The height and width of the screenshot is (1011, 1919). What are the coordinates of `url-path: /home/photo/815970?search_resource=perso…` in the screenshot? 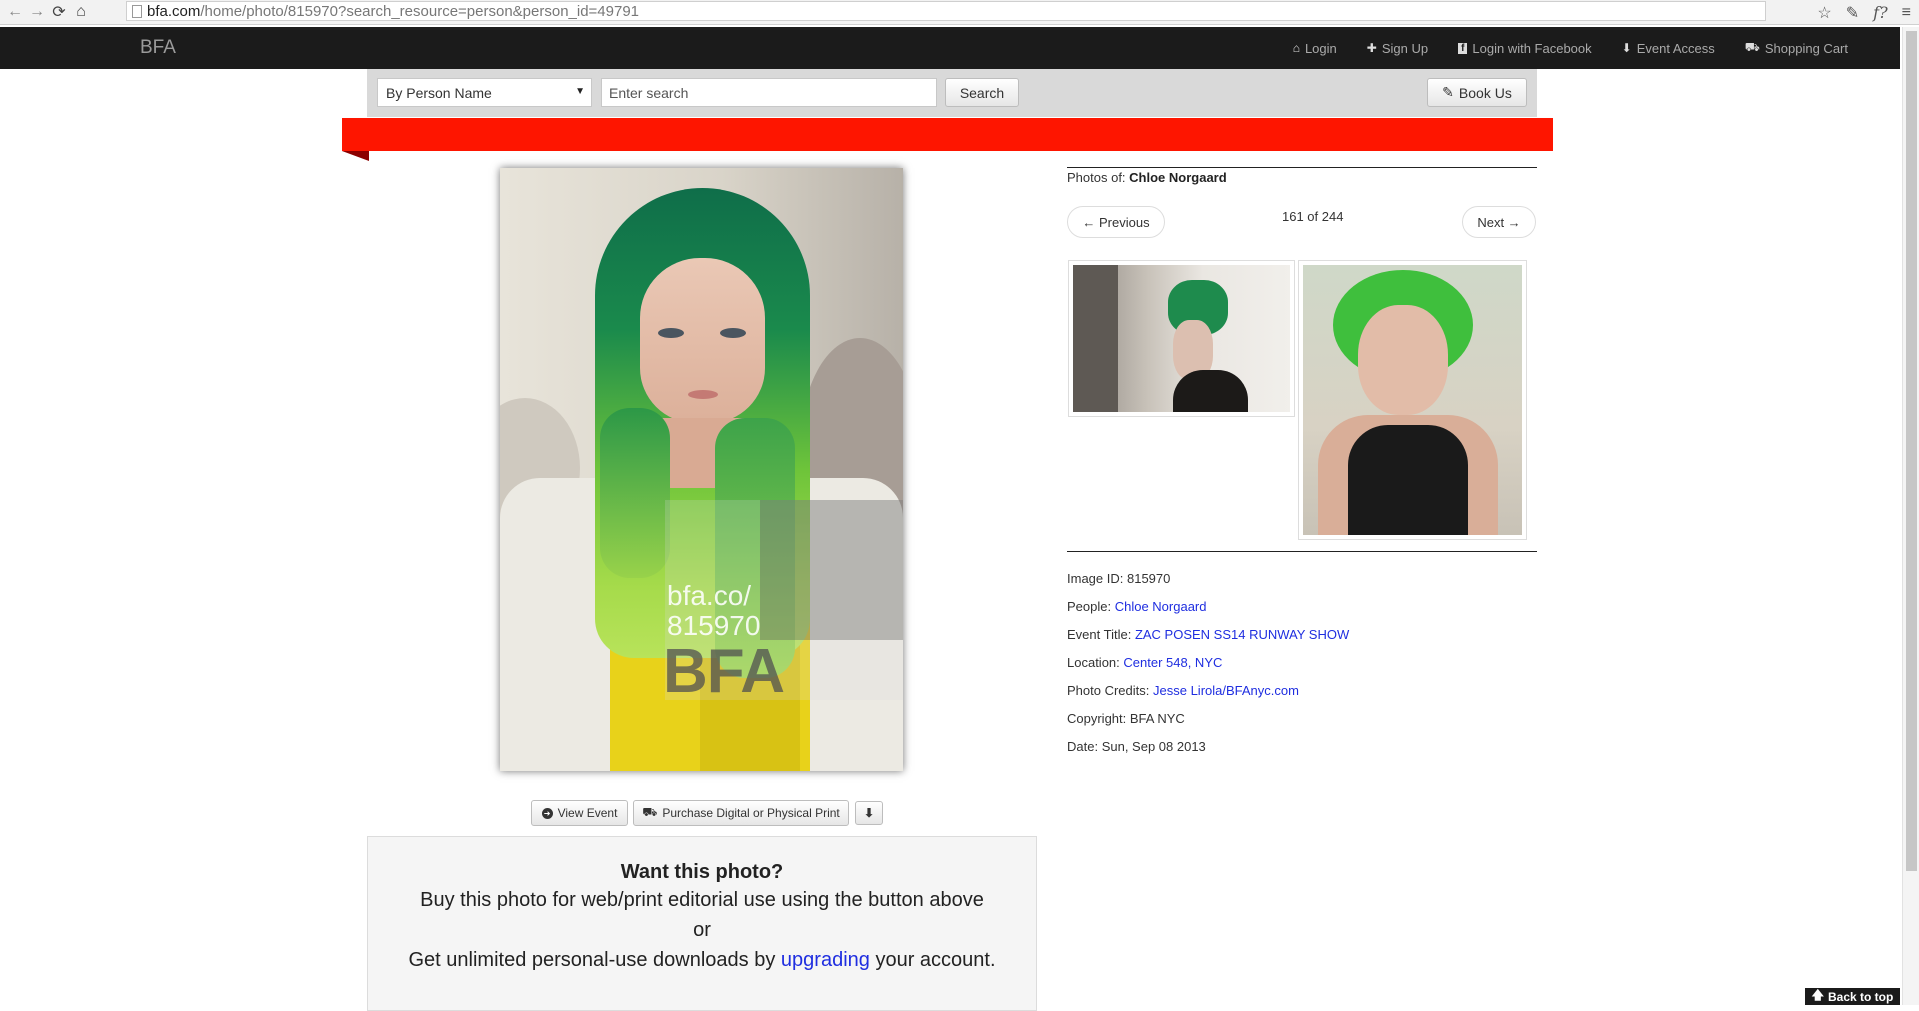 It's located at (420, 11).